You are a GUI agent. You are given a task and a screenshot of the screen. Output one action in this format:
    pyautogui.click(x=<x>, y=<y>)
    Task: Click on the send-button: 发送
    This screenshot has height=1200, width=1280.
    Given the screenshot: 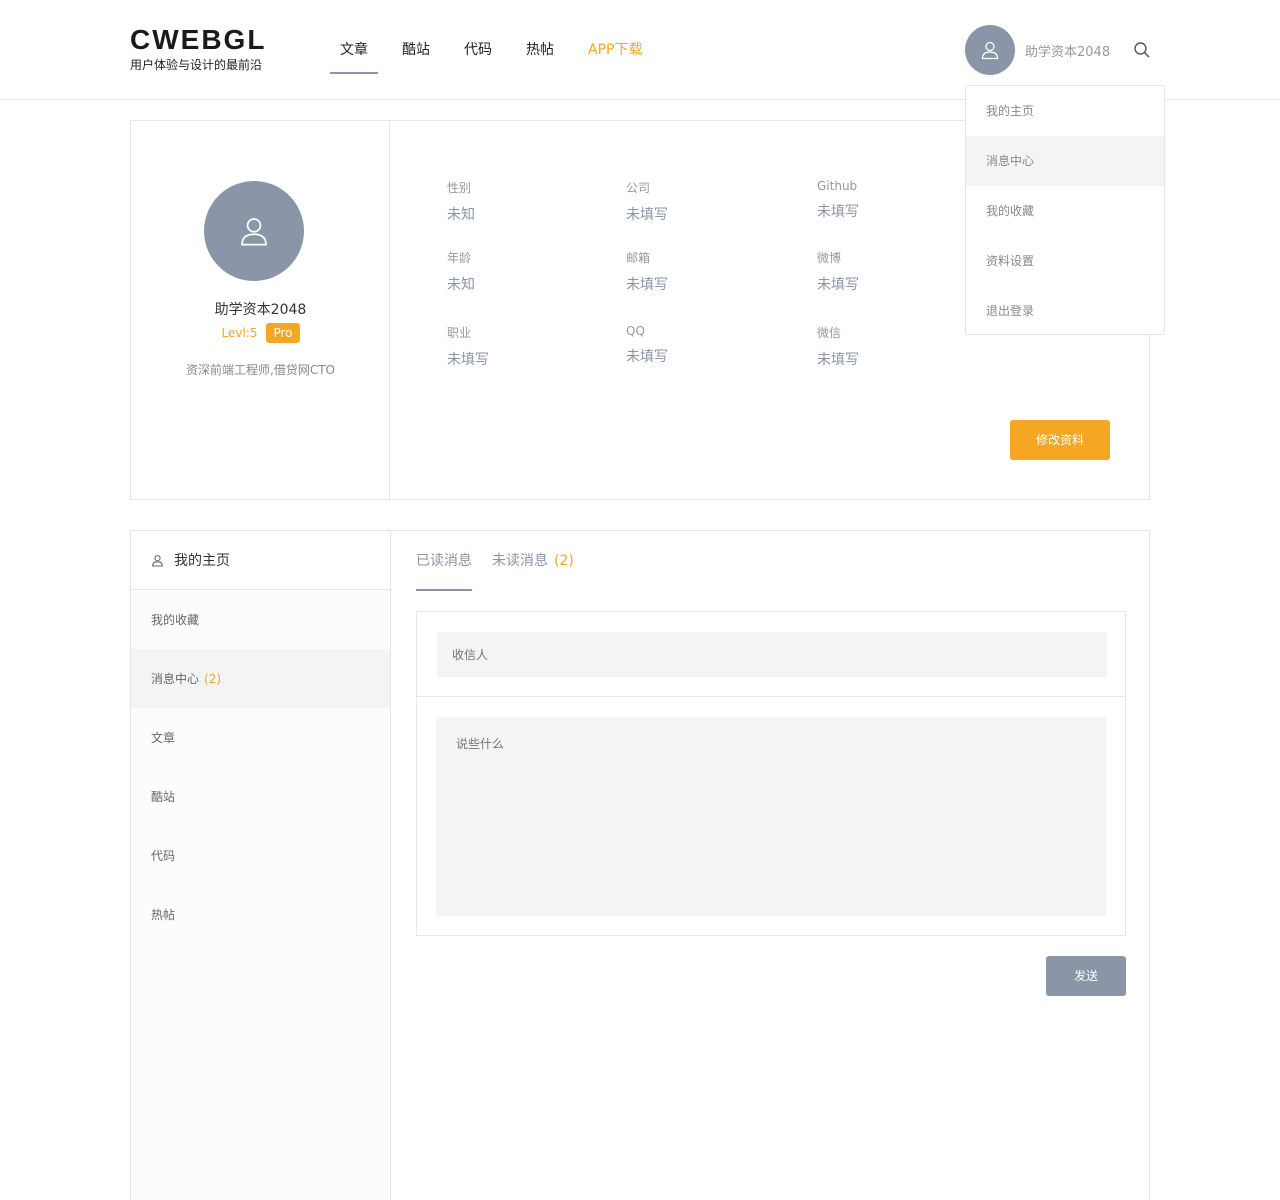 What is the action you would take?
    pyautogui.click(x=1086, y=976)
    